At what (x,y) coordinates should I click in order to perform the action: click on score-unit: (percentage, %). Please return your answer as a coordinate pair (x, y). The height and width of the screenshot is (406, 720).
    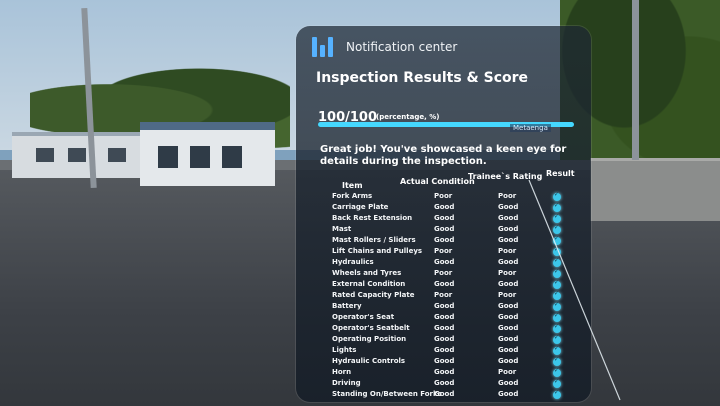
    Looking at the image, I should click on (408, 117).